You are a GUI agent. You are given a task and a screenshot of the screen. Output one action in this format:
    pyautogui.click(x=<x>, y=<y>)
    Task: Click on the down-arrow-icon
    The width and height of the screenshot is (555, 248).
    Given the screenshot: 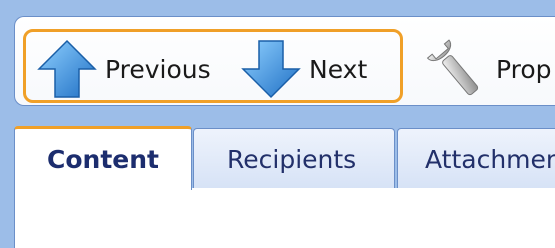 What is the action you would take?
    pyautogui.click(x=271, y=69)
    